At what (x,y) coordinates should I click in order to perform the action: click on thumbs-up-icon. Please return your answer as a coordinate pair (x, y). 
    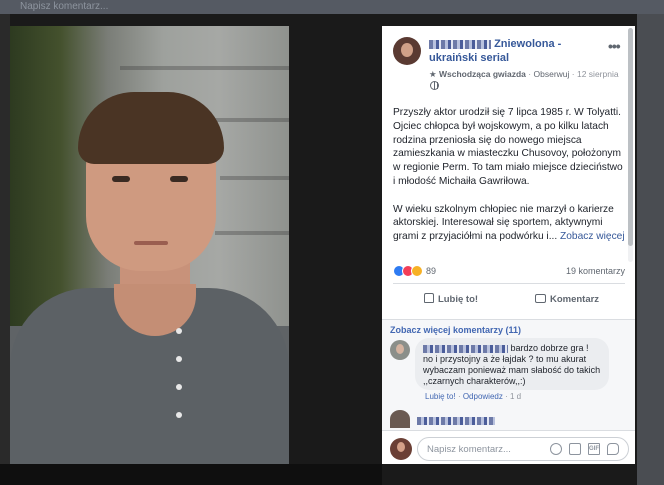
    Looking at the image, I should click on (428, 298).